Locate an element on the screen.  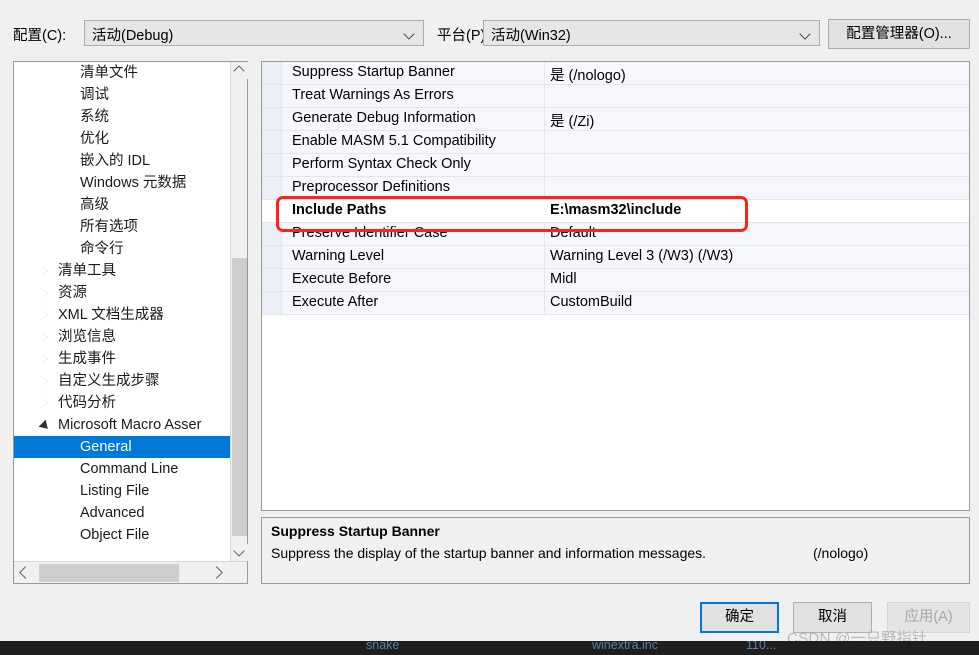
property-name: Preprocessor Definitions is located at coordinates (371, 187).